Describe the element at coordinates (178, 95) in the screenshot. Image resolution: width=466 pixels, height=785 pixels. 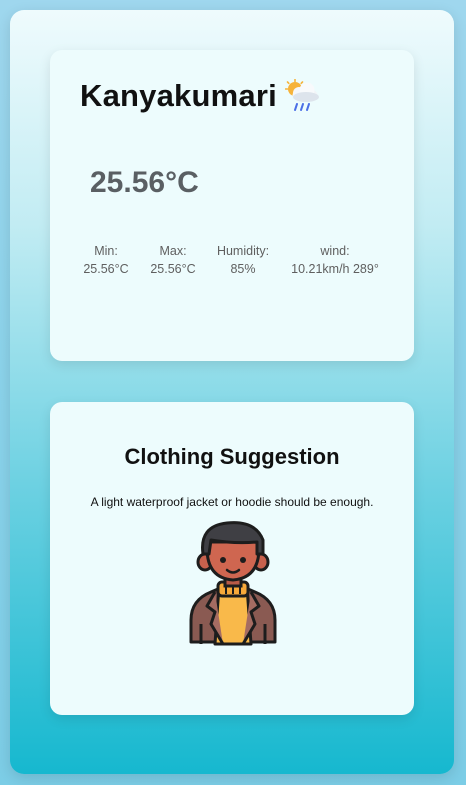
I see `city-name: Kanyakumari` at that location.